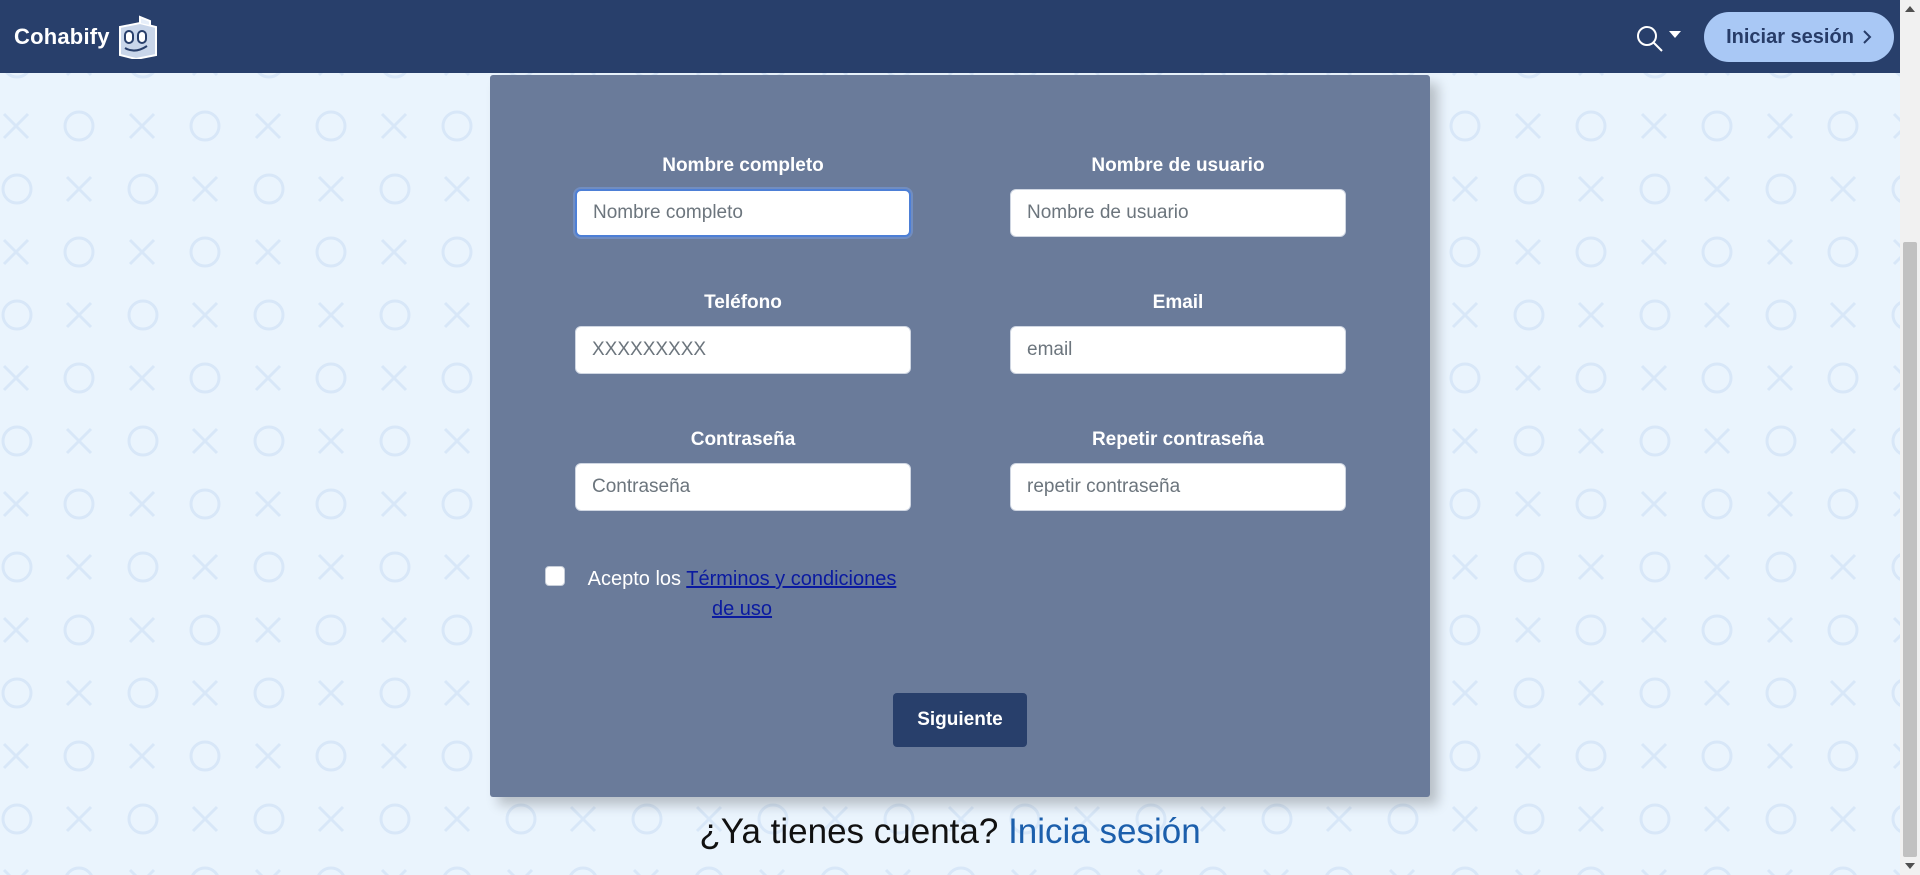 The height and width of the screenshot is (875, 1920). Describe the element at coordinates (555, 576) in the screenshot. I see `terms-checkbox` at that location.